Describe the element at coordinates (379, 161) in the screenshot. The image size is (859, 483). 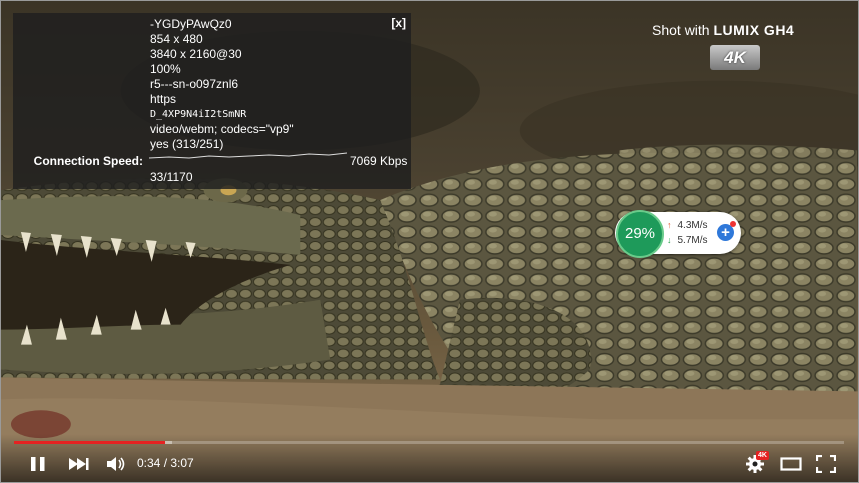
I see `stats-value: 7069 Kbps` at that location.